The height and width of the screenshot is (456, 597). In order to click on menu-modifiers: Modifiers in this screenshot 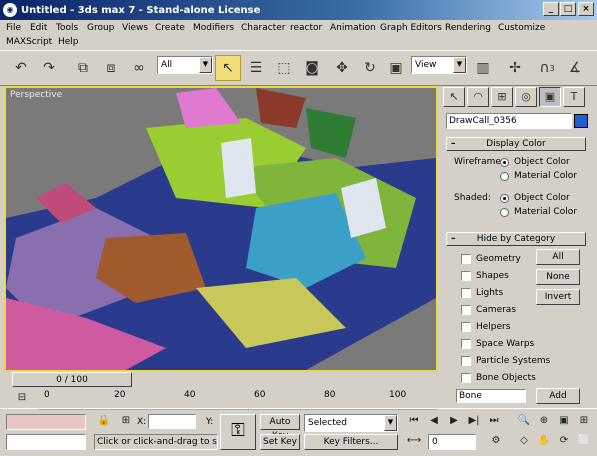, I will do `click(213, 28)`.